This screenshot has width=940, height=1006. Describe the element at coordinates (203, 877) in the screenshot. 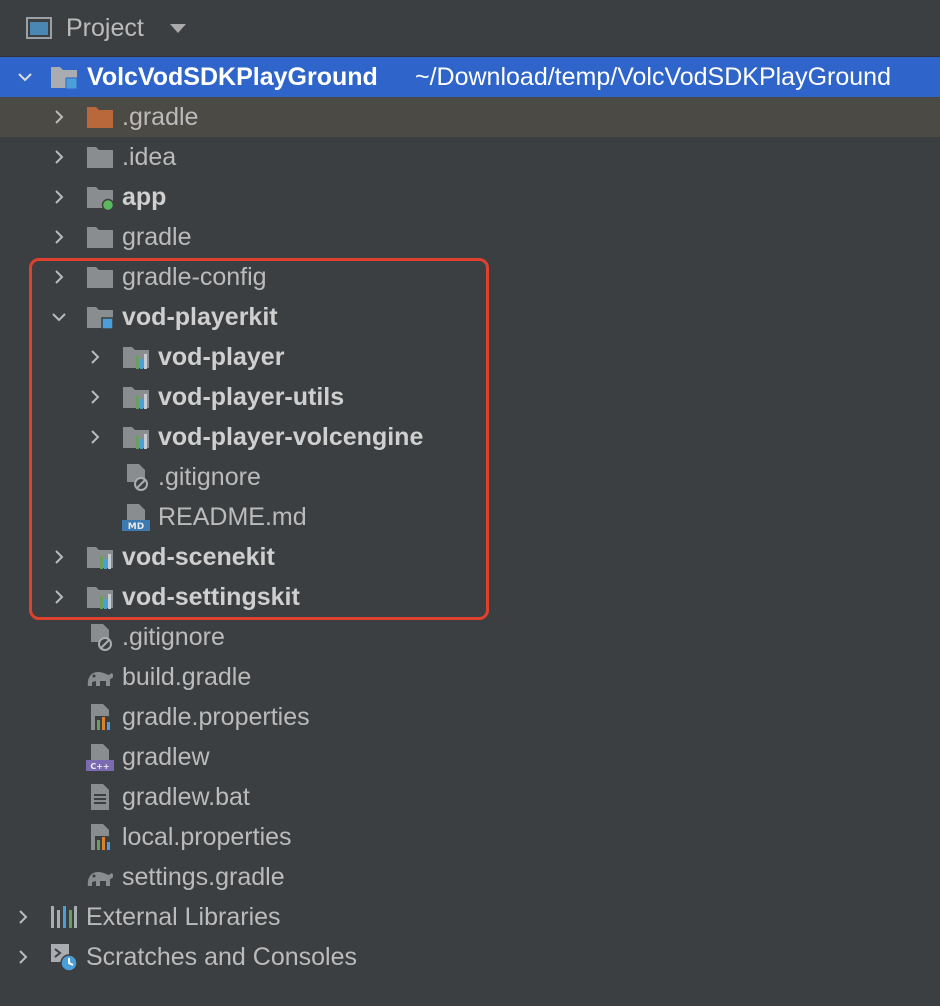

I see `tree-item-label: settings.gradle` at that location.